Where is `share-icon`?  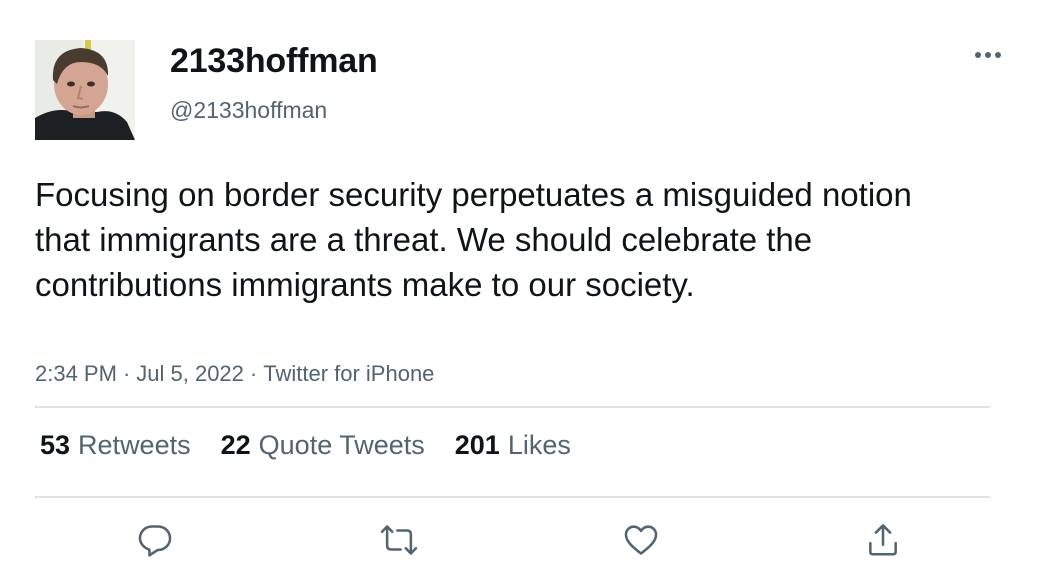
share-icon is located at coordinates (883, 540).